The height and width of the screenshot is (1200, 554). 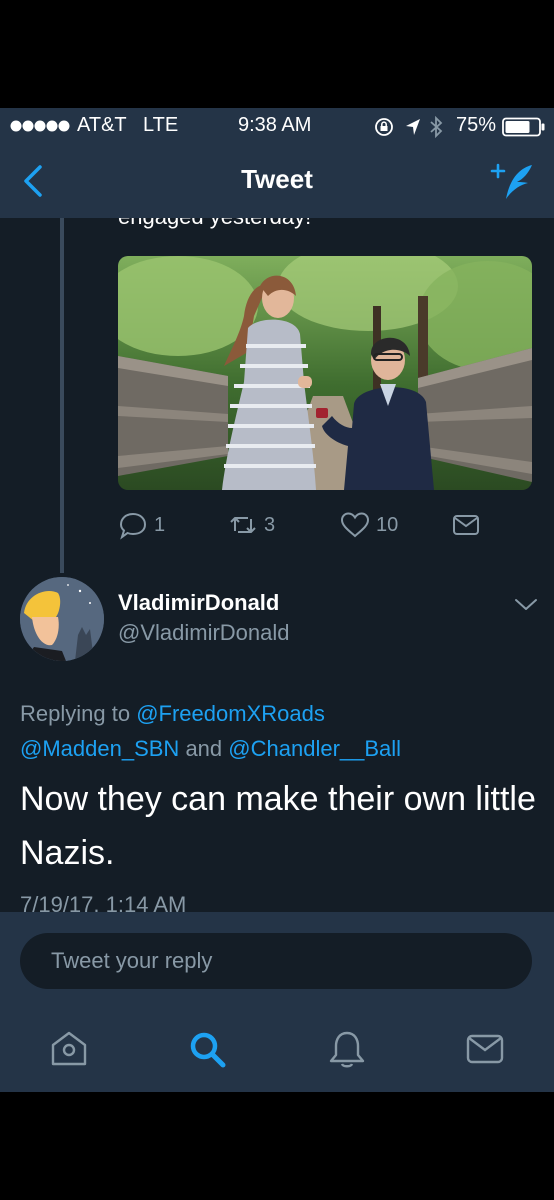 I want to click on reply-input: Tweet your reply, so click(x=276, y=961).